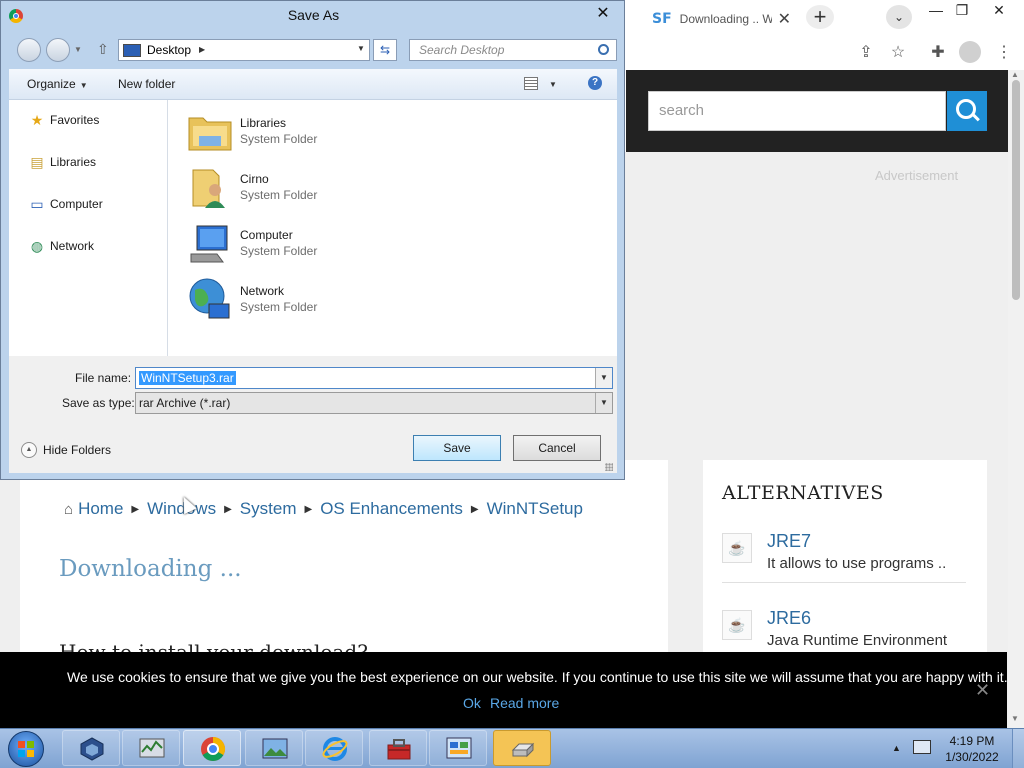 The image size is (1024, 768). I want to click on save-type-select: rar Archive (*.rar) ▼, so click(374, 403).